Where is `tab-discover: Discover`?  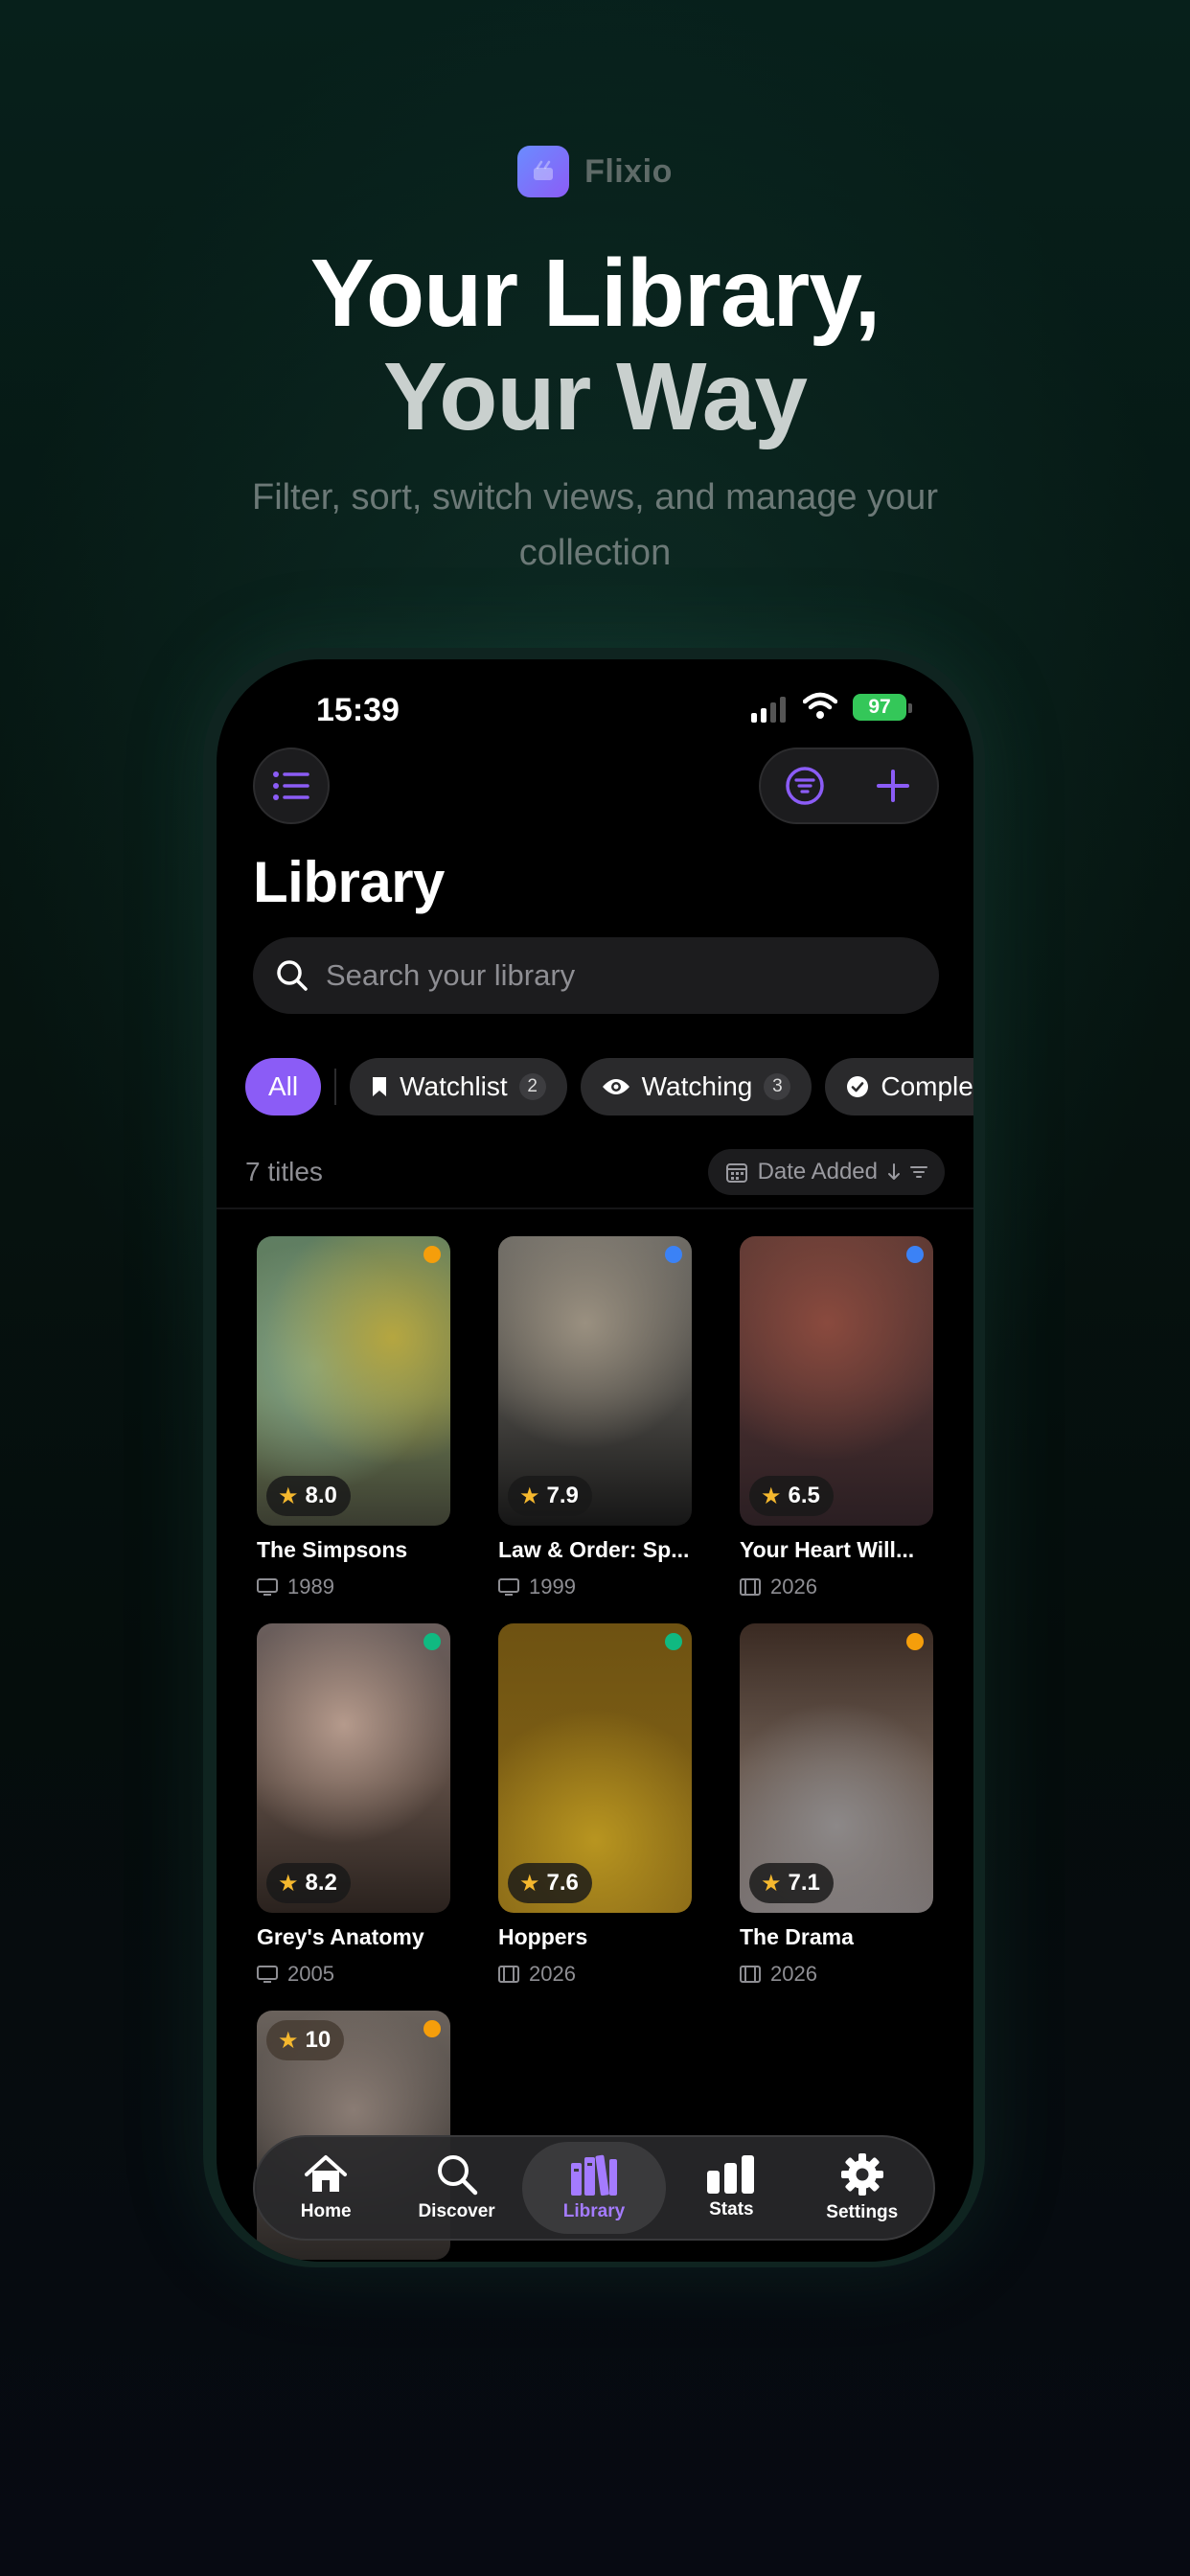 tab-discover: Discover is located at coordinates (457, 2188).